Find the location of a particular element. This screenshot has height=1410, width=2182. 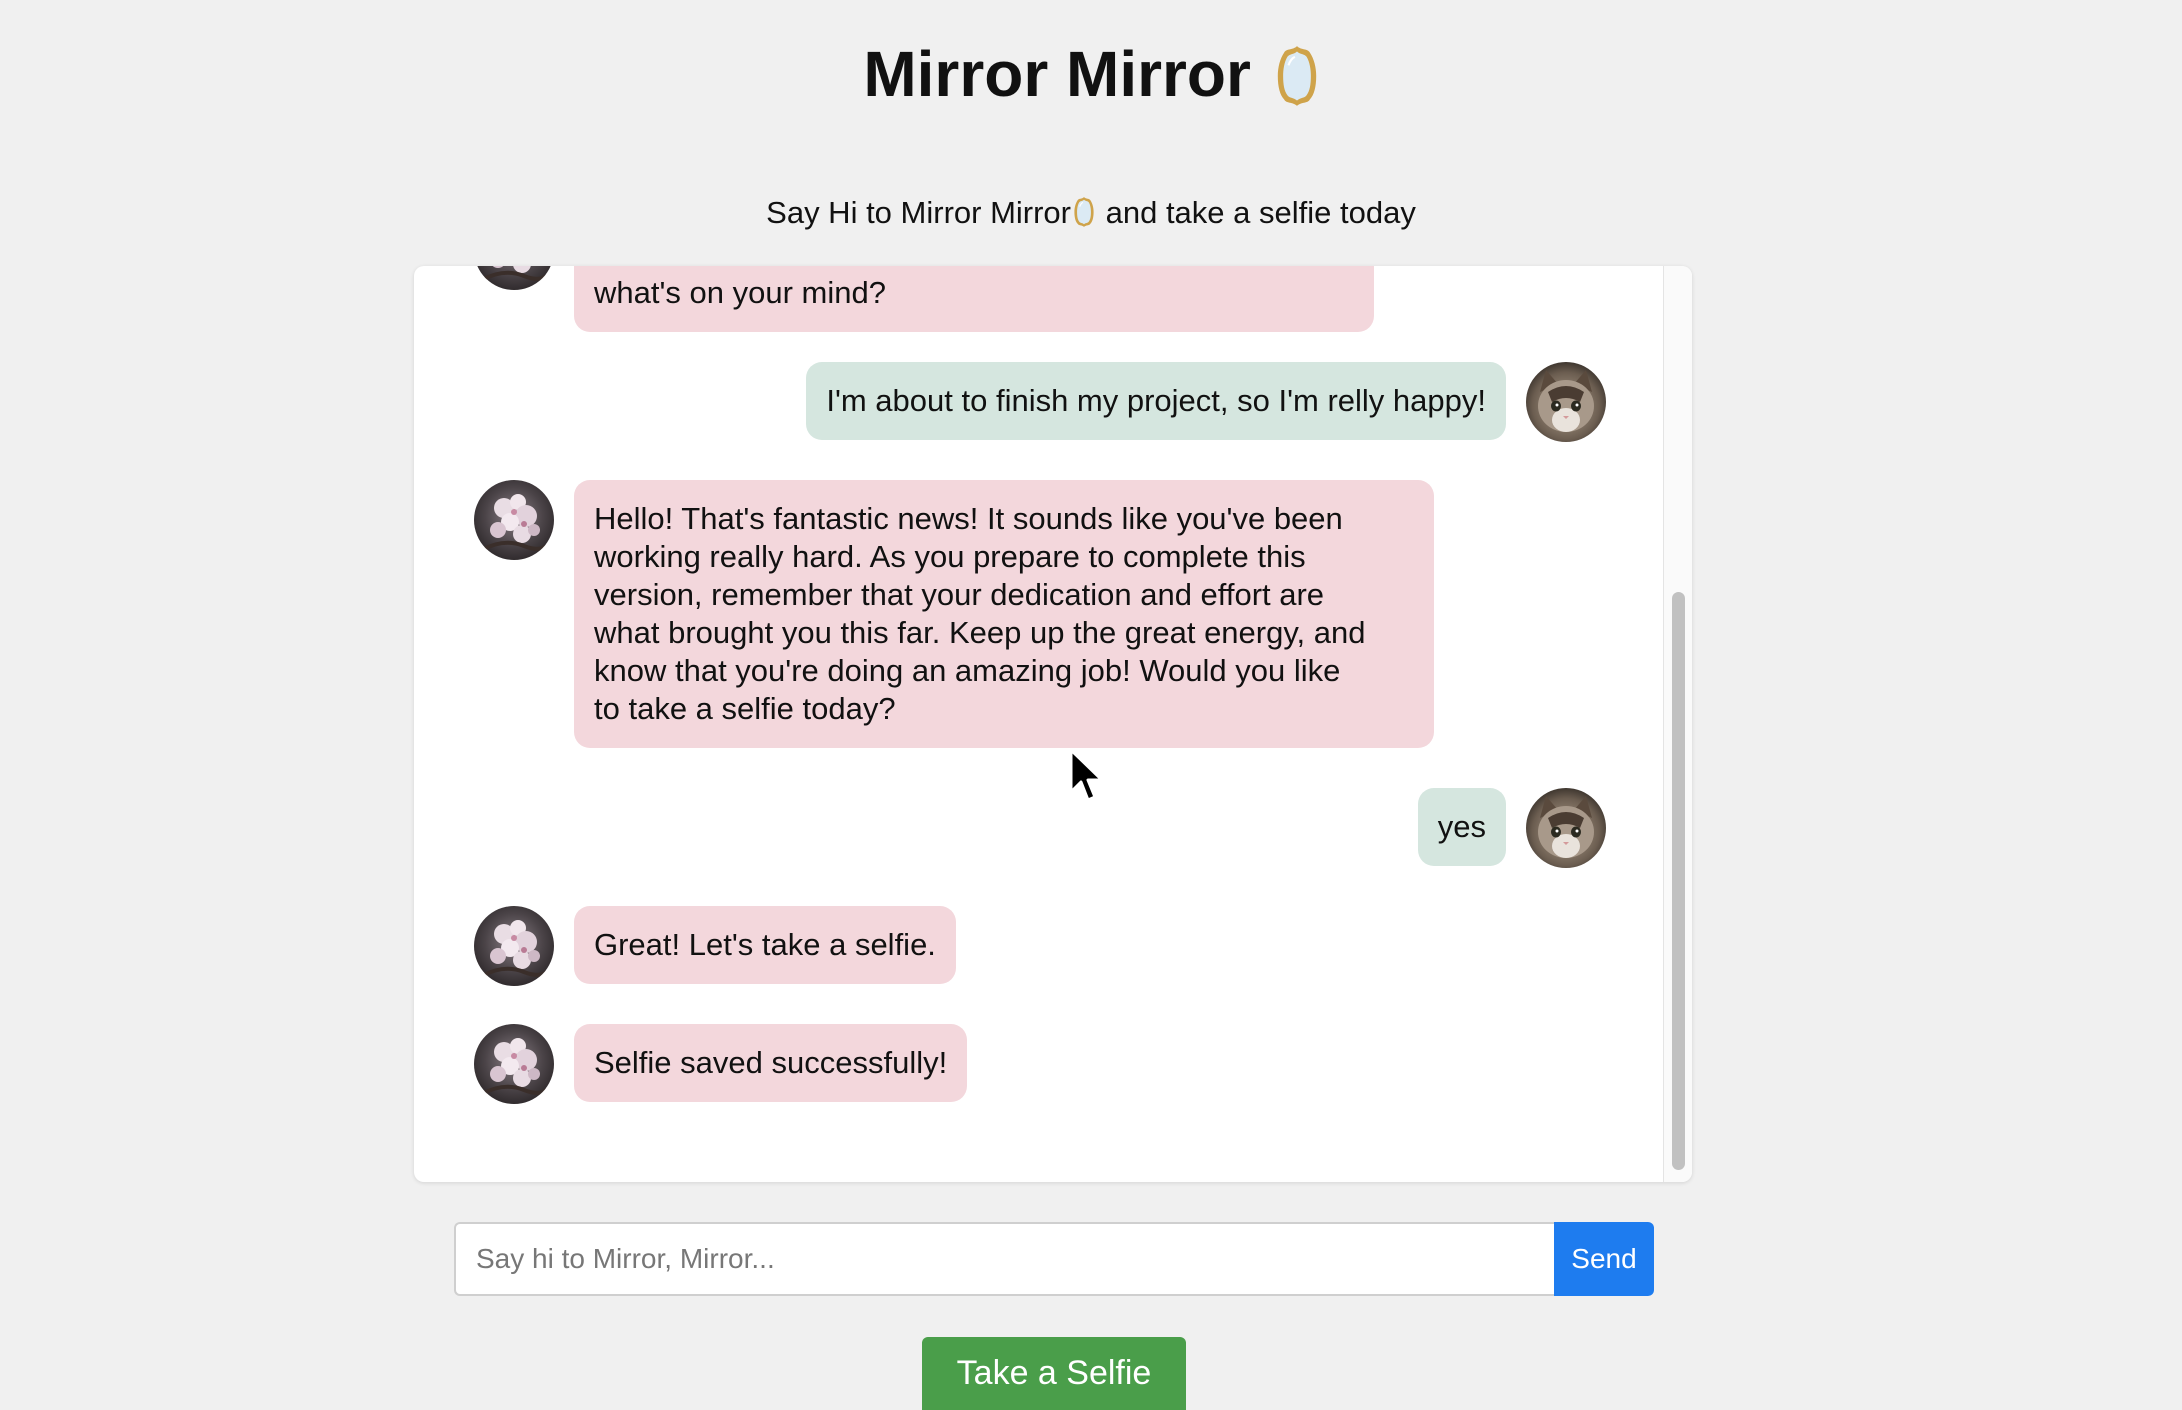

message-text: yes is located at coordinates (1461, 826).